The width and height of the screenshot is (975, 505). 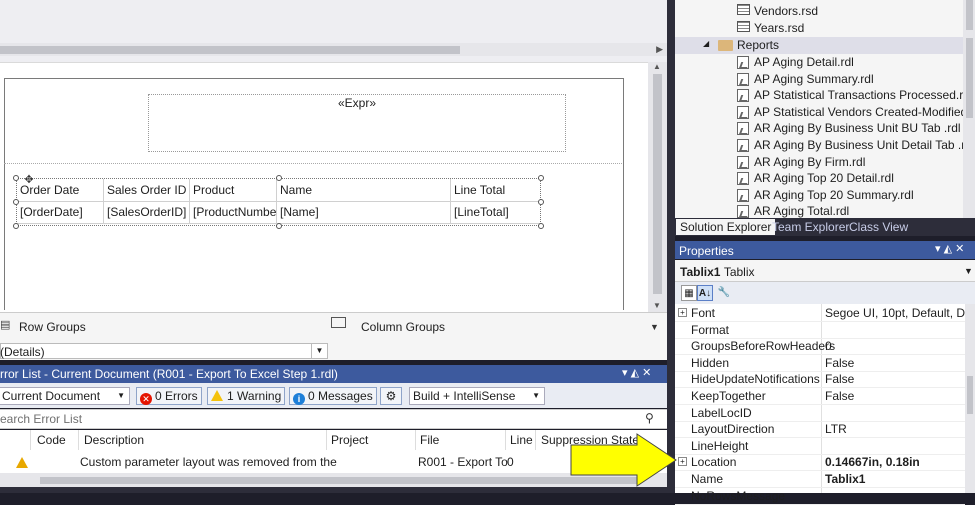 I want to click on col-header-line: Line, so click(x=521, y=440).